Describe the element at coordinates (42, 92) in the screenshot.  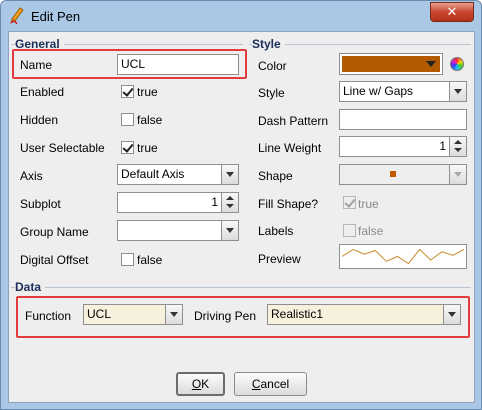
I see `enabled-label: Enabled` at that location.